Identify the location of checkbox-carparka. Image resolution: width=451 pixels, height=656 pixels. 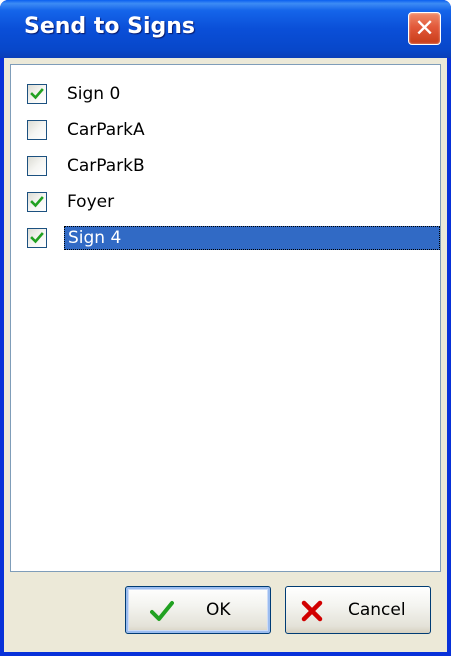
(37, 130).